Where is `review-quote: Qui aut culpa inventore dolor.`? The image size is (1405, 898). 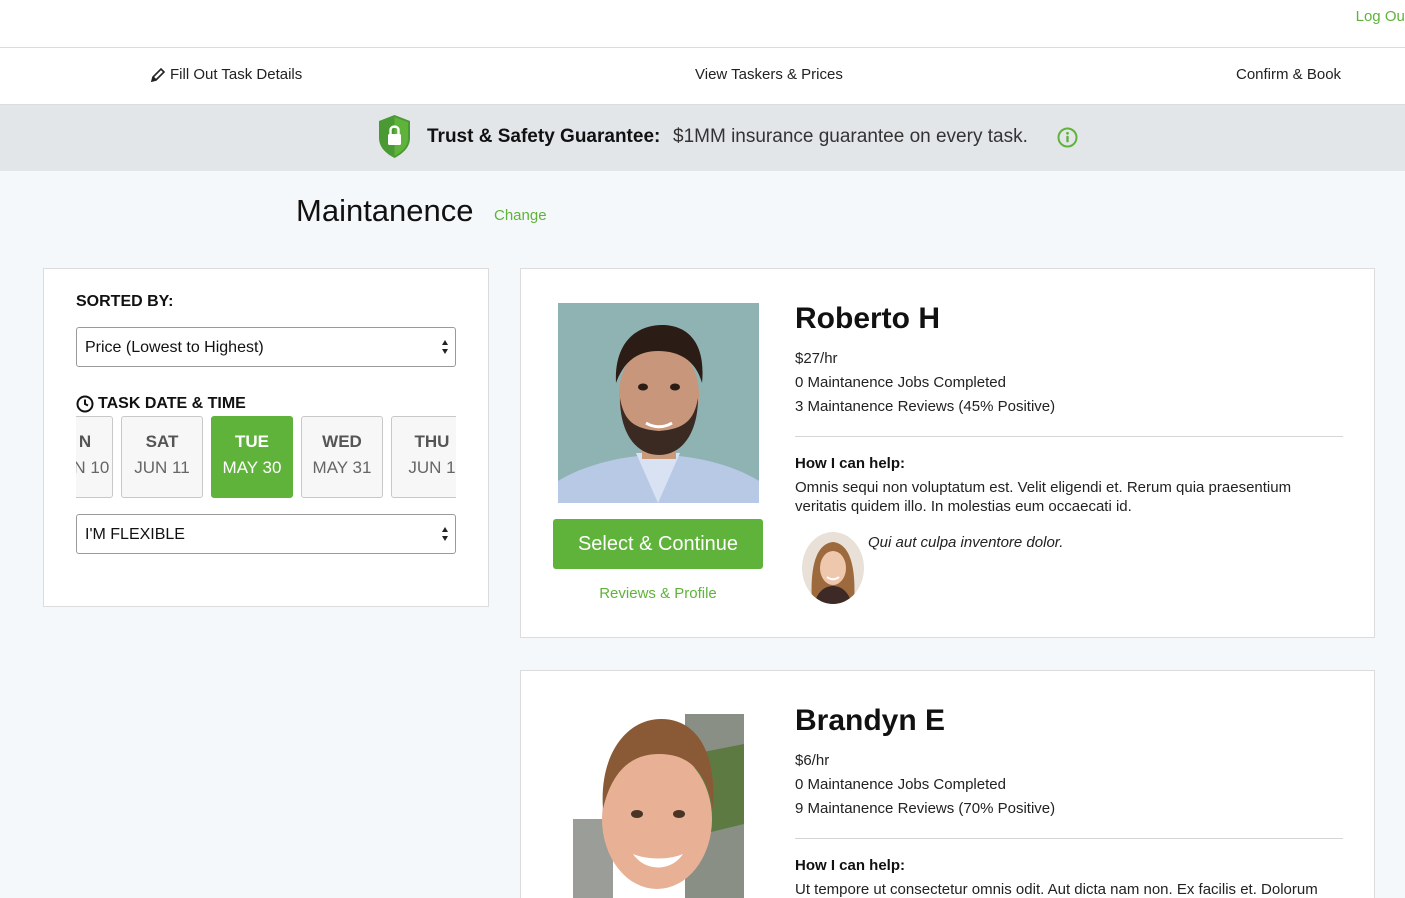 review-quote: Qui aut culpa inventore dolor. is located at coordinates (966, 542).